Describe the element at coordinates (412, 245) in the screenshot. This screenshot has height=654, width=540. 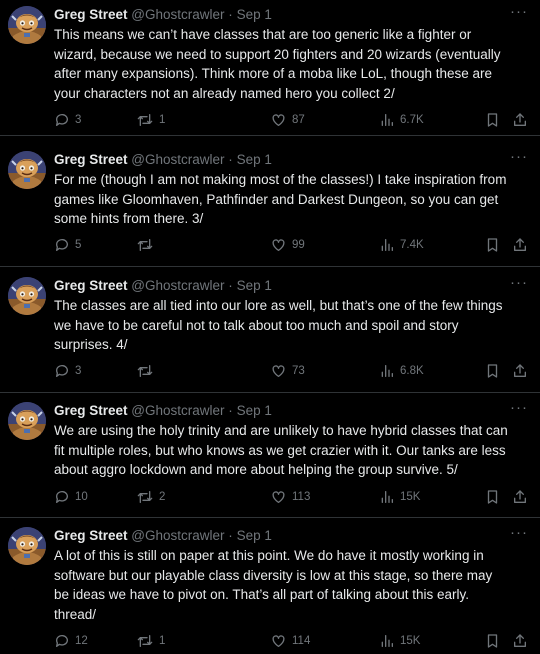
I see `view-count: 7.4K` at that location.